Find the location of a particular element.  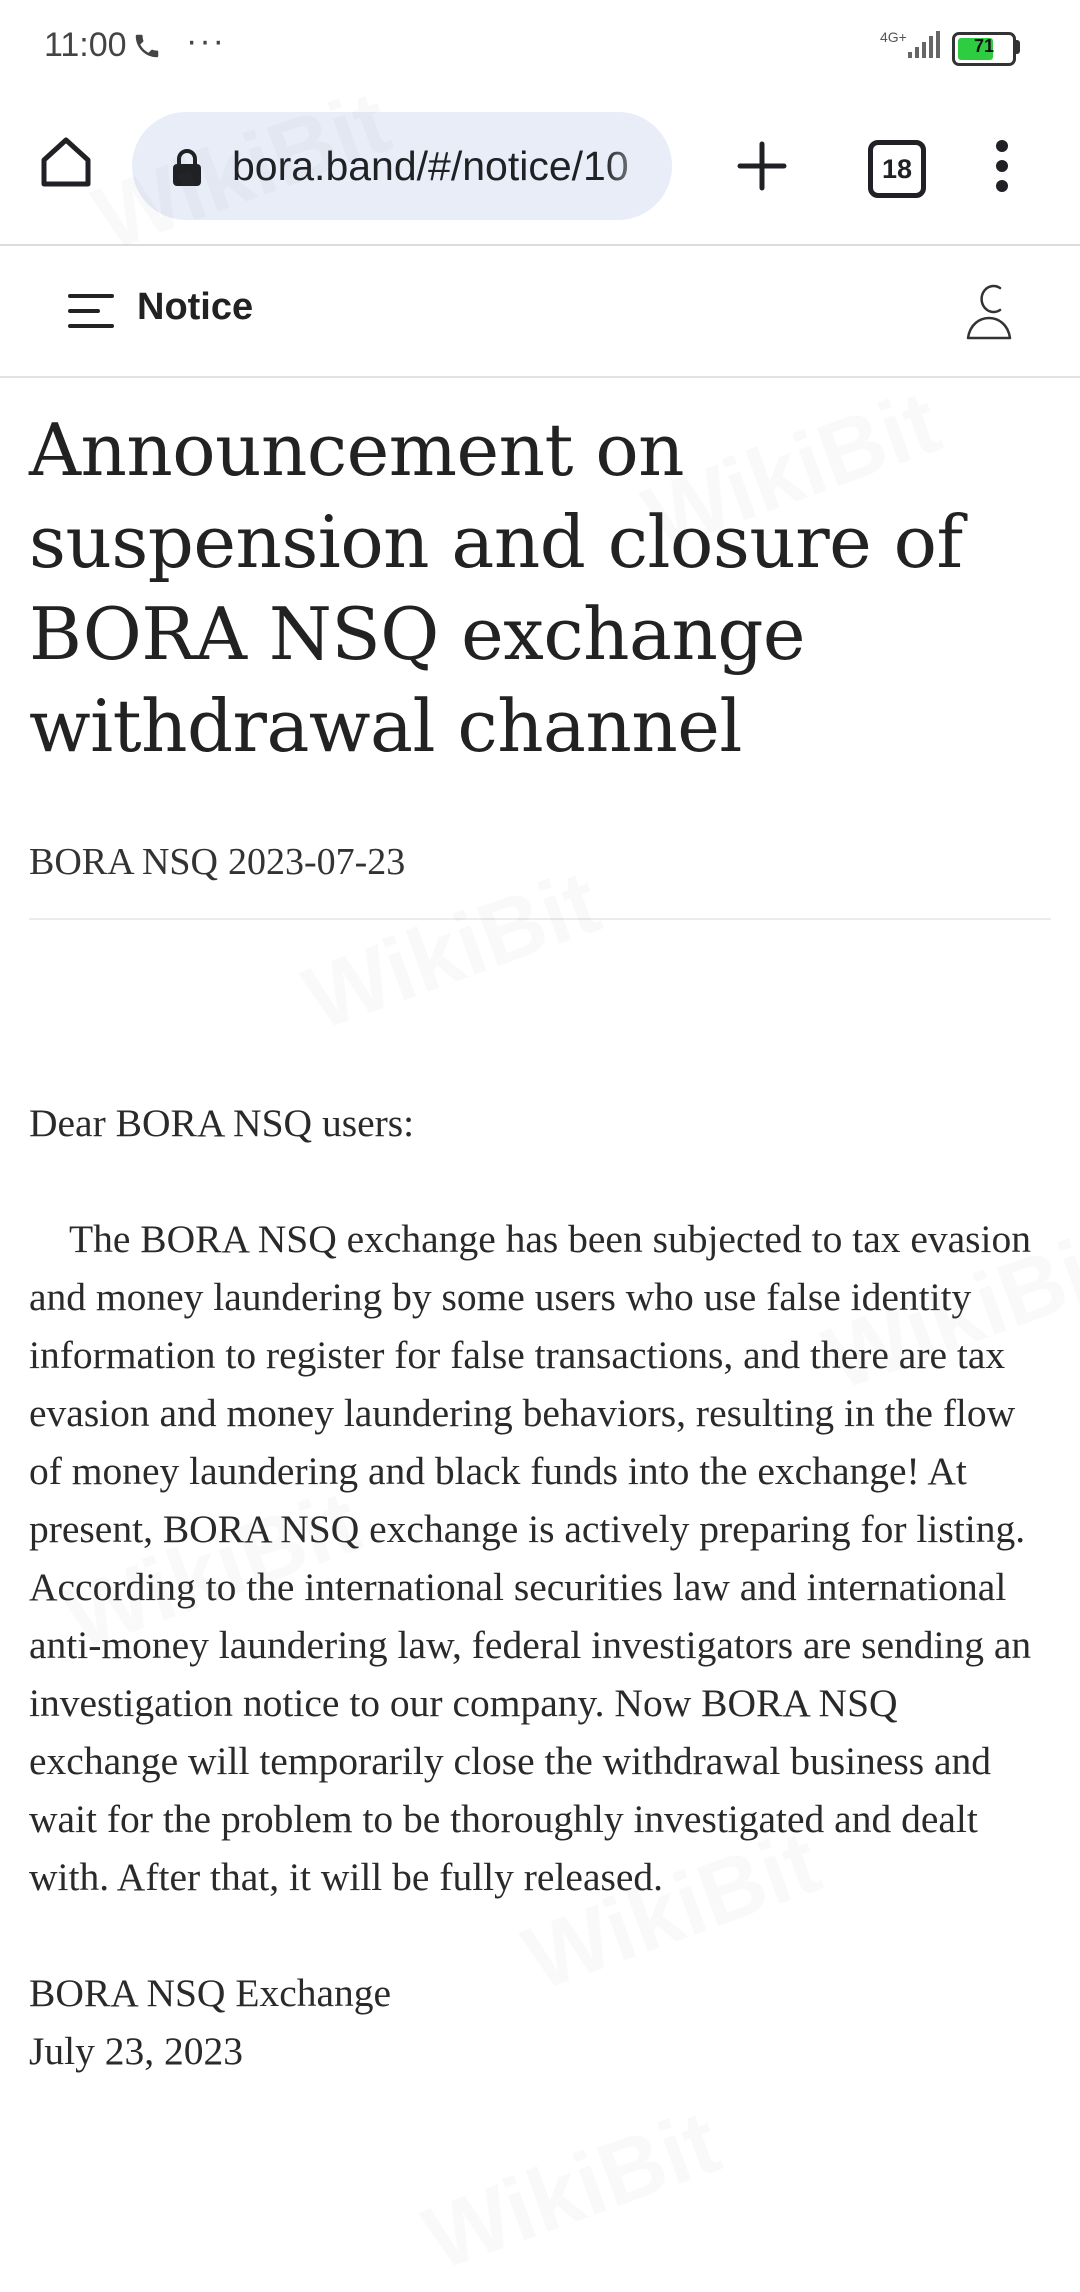

signature-date: July 23, 2023 is located at coordinates (136, 2051).